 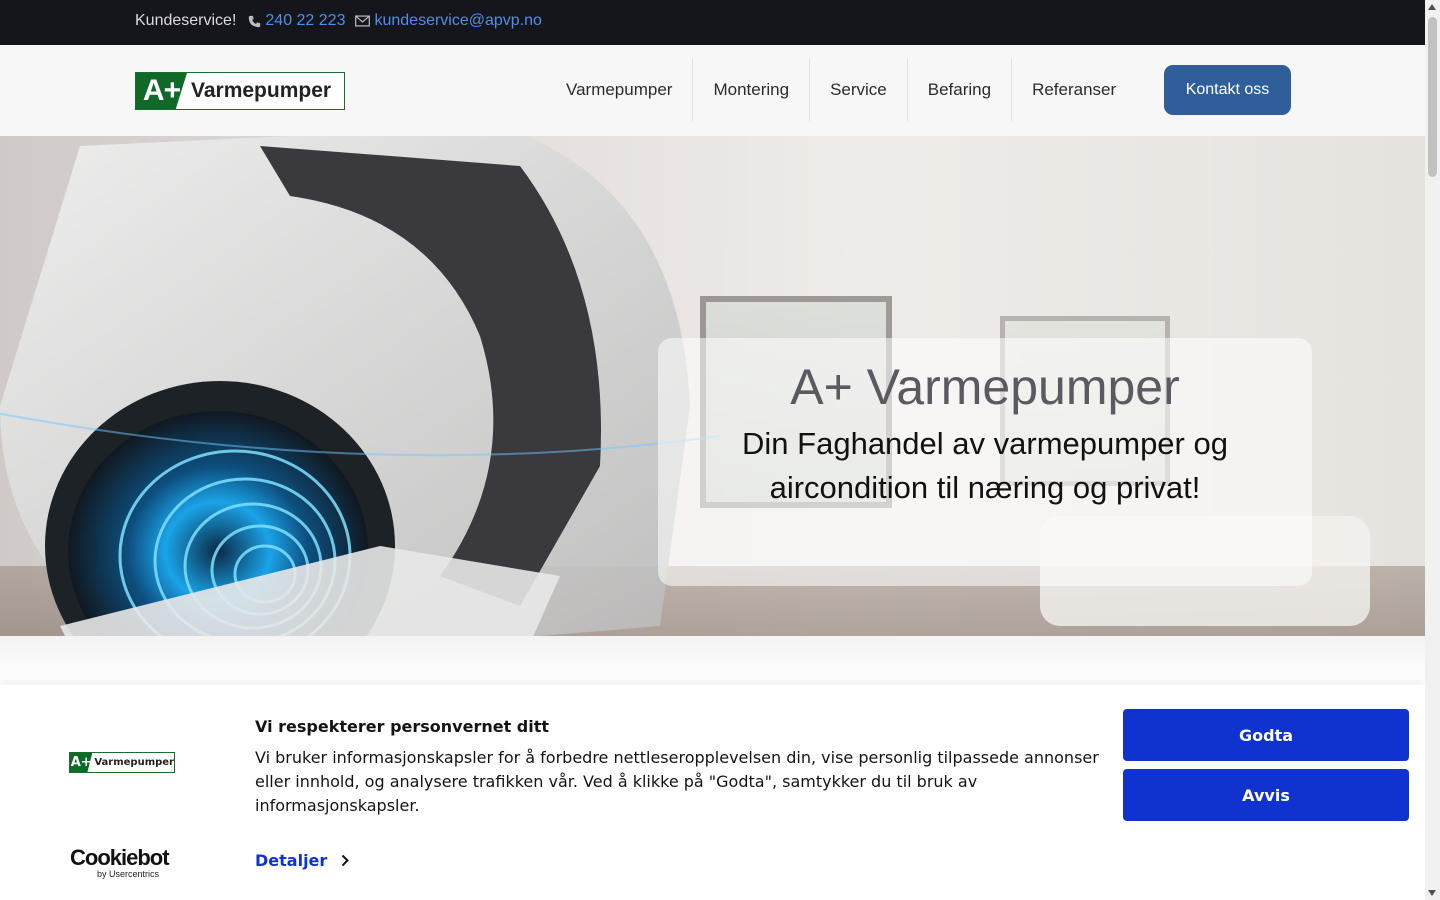 I want to click on nav-item-befaring: Befaring, so click(x=960, y=90).